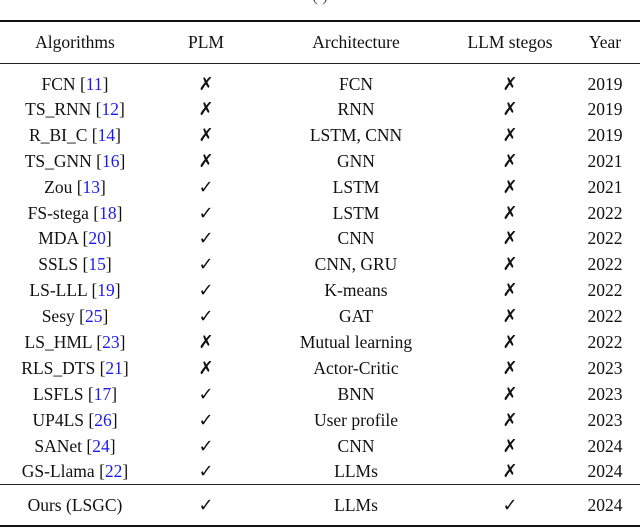  What do you see at coordinates (58, 108) in the screenshot?
I see `algorithm-name: TS_RNN` at bounding box center [58, 108].